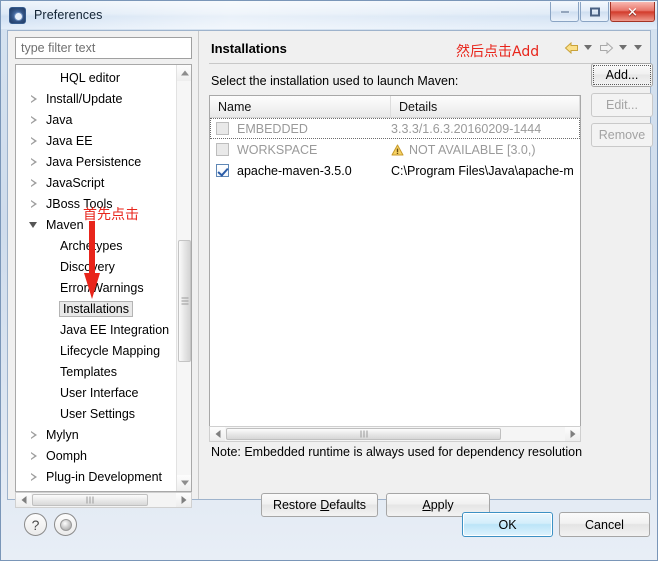  Describe the element at coordinates (604, 524) in the screenshot. I see `cancel-button: Cancel` at that location.